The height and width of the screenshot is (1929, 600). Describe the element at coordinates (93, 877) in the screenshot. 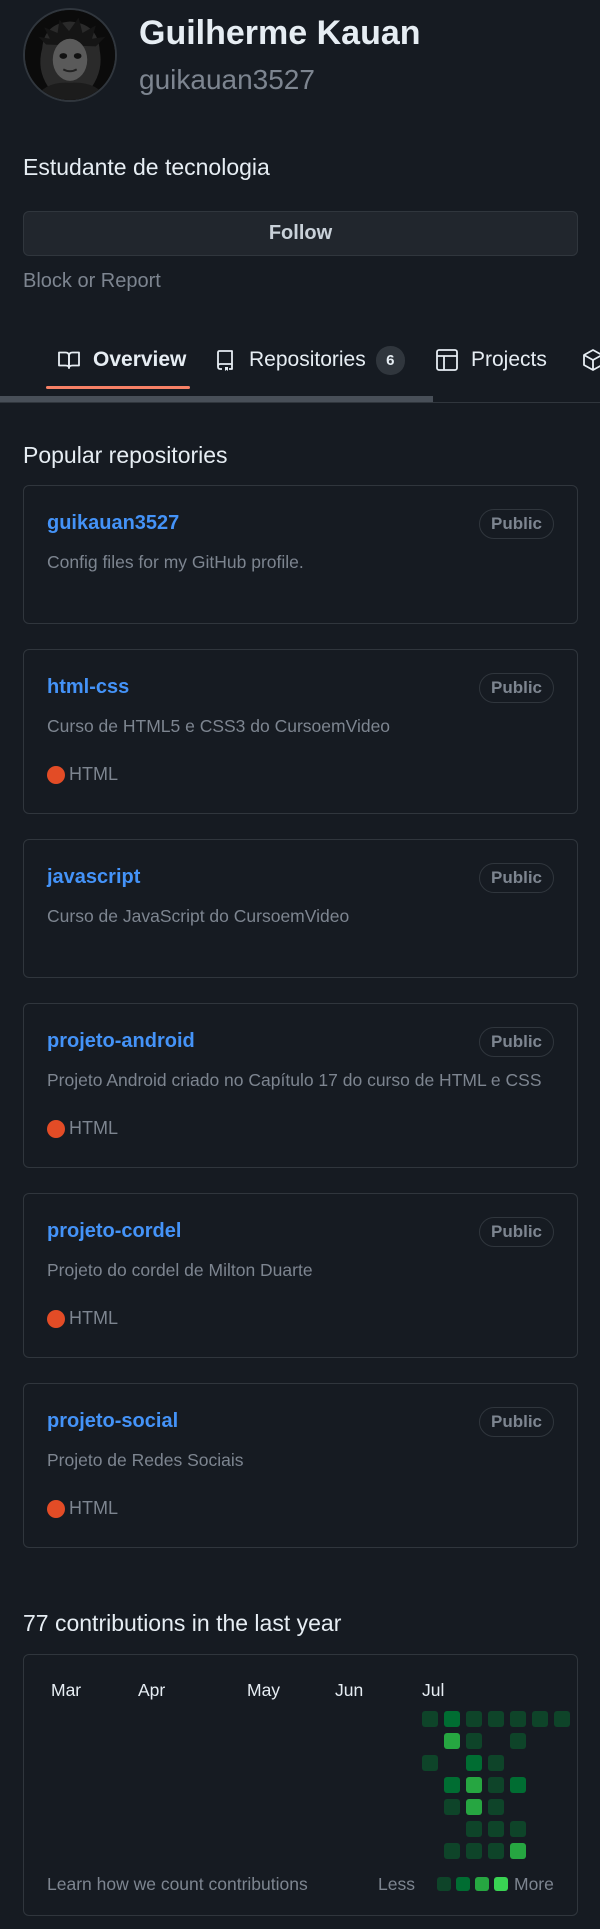

I see `repo-name-link: javascript` at that location.